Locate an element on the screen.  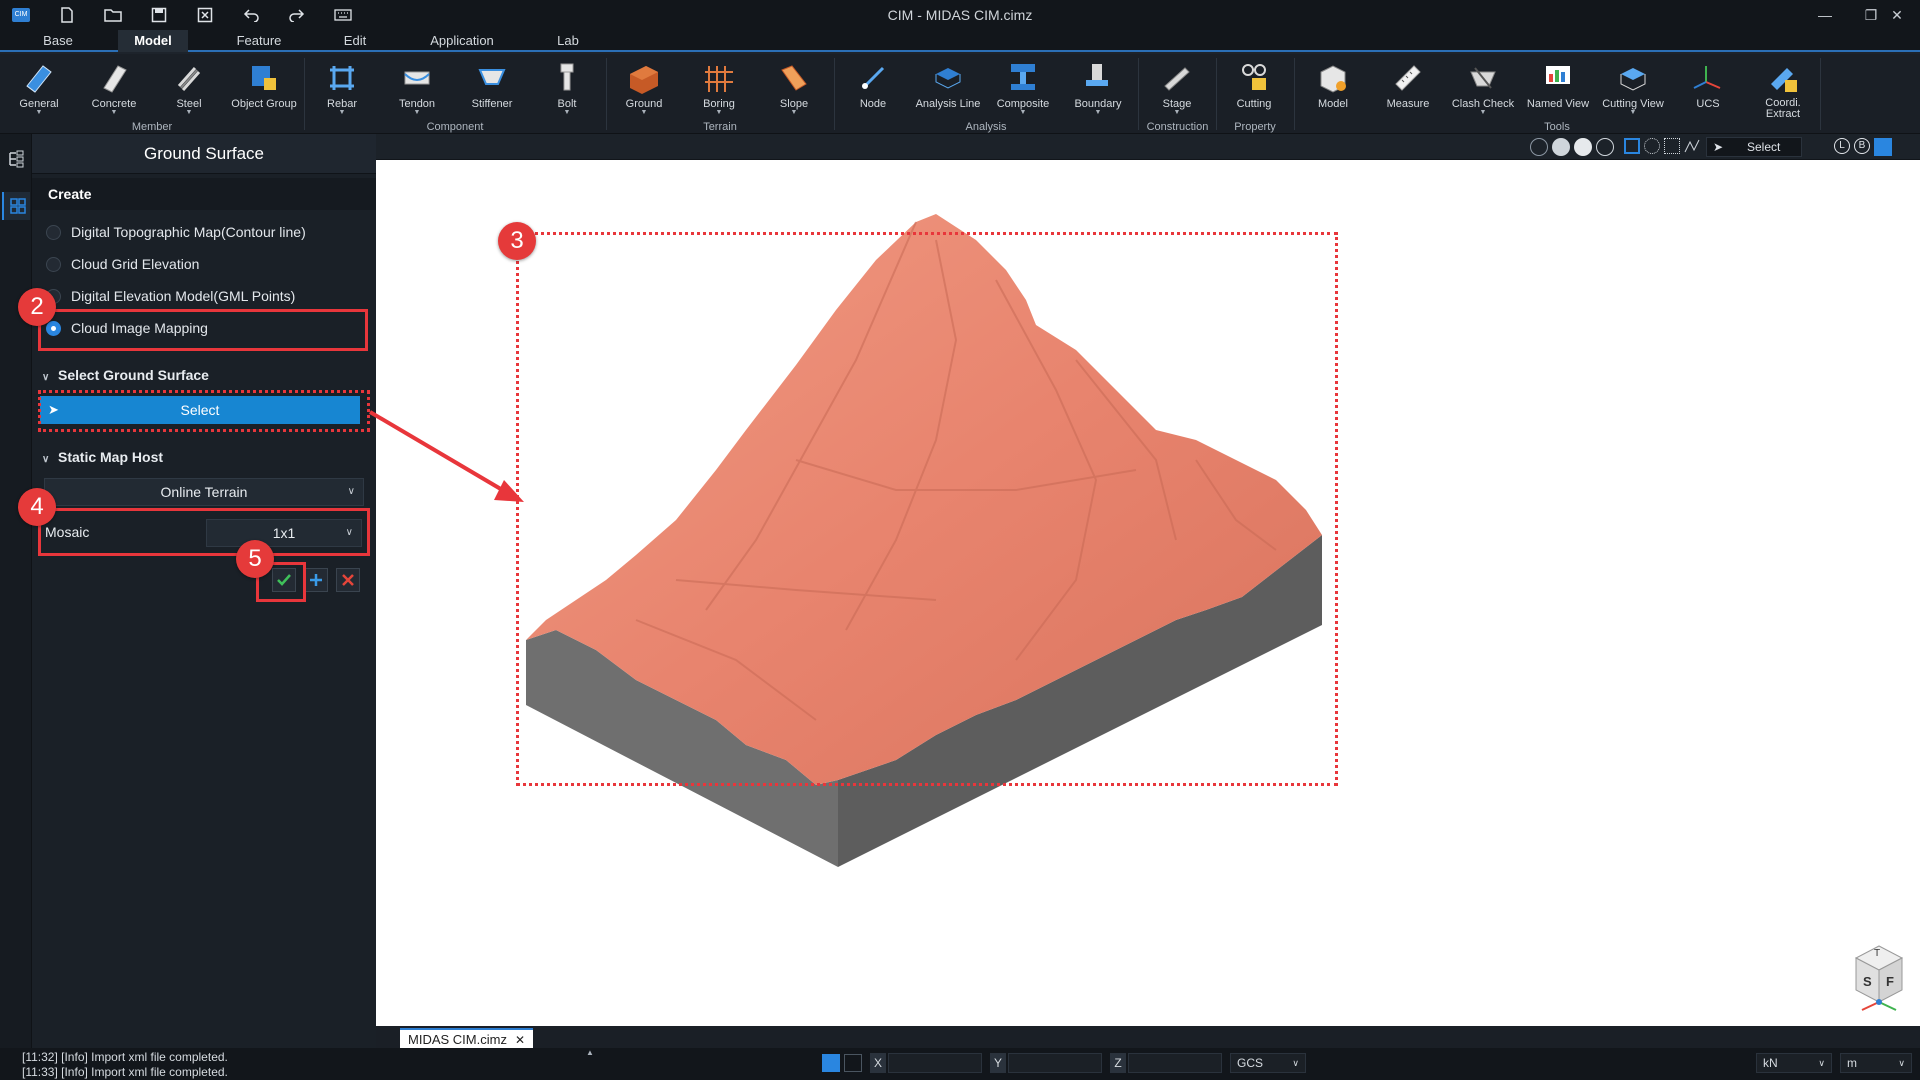
new-file-icon is located at coordinates (67, 15).